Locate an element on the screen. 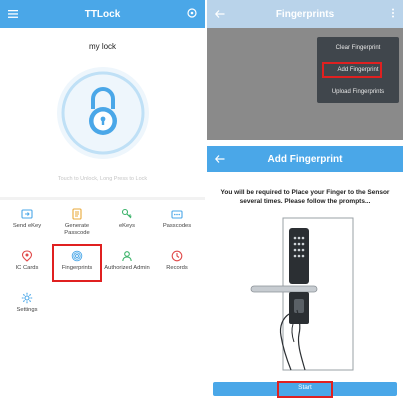  clear-fingerprint-item: Clear Fingerprint is located at coordinates (358, 48).